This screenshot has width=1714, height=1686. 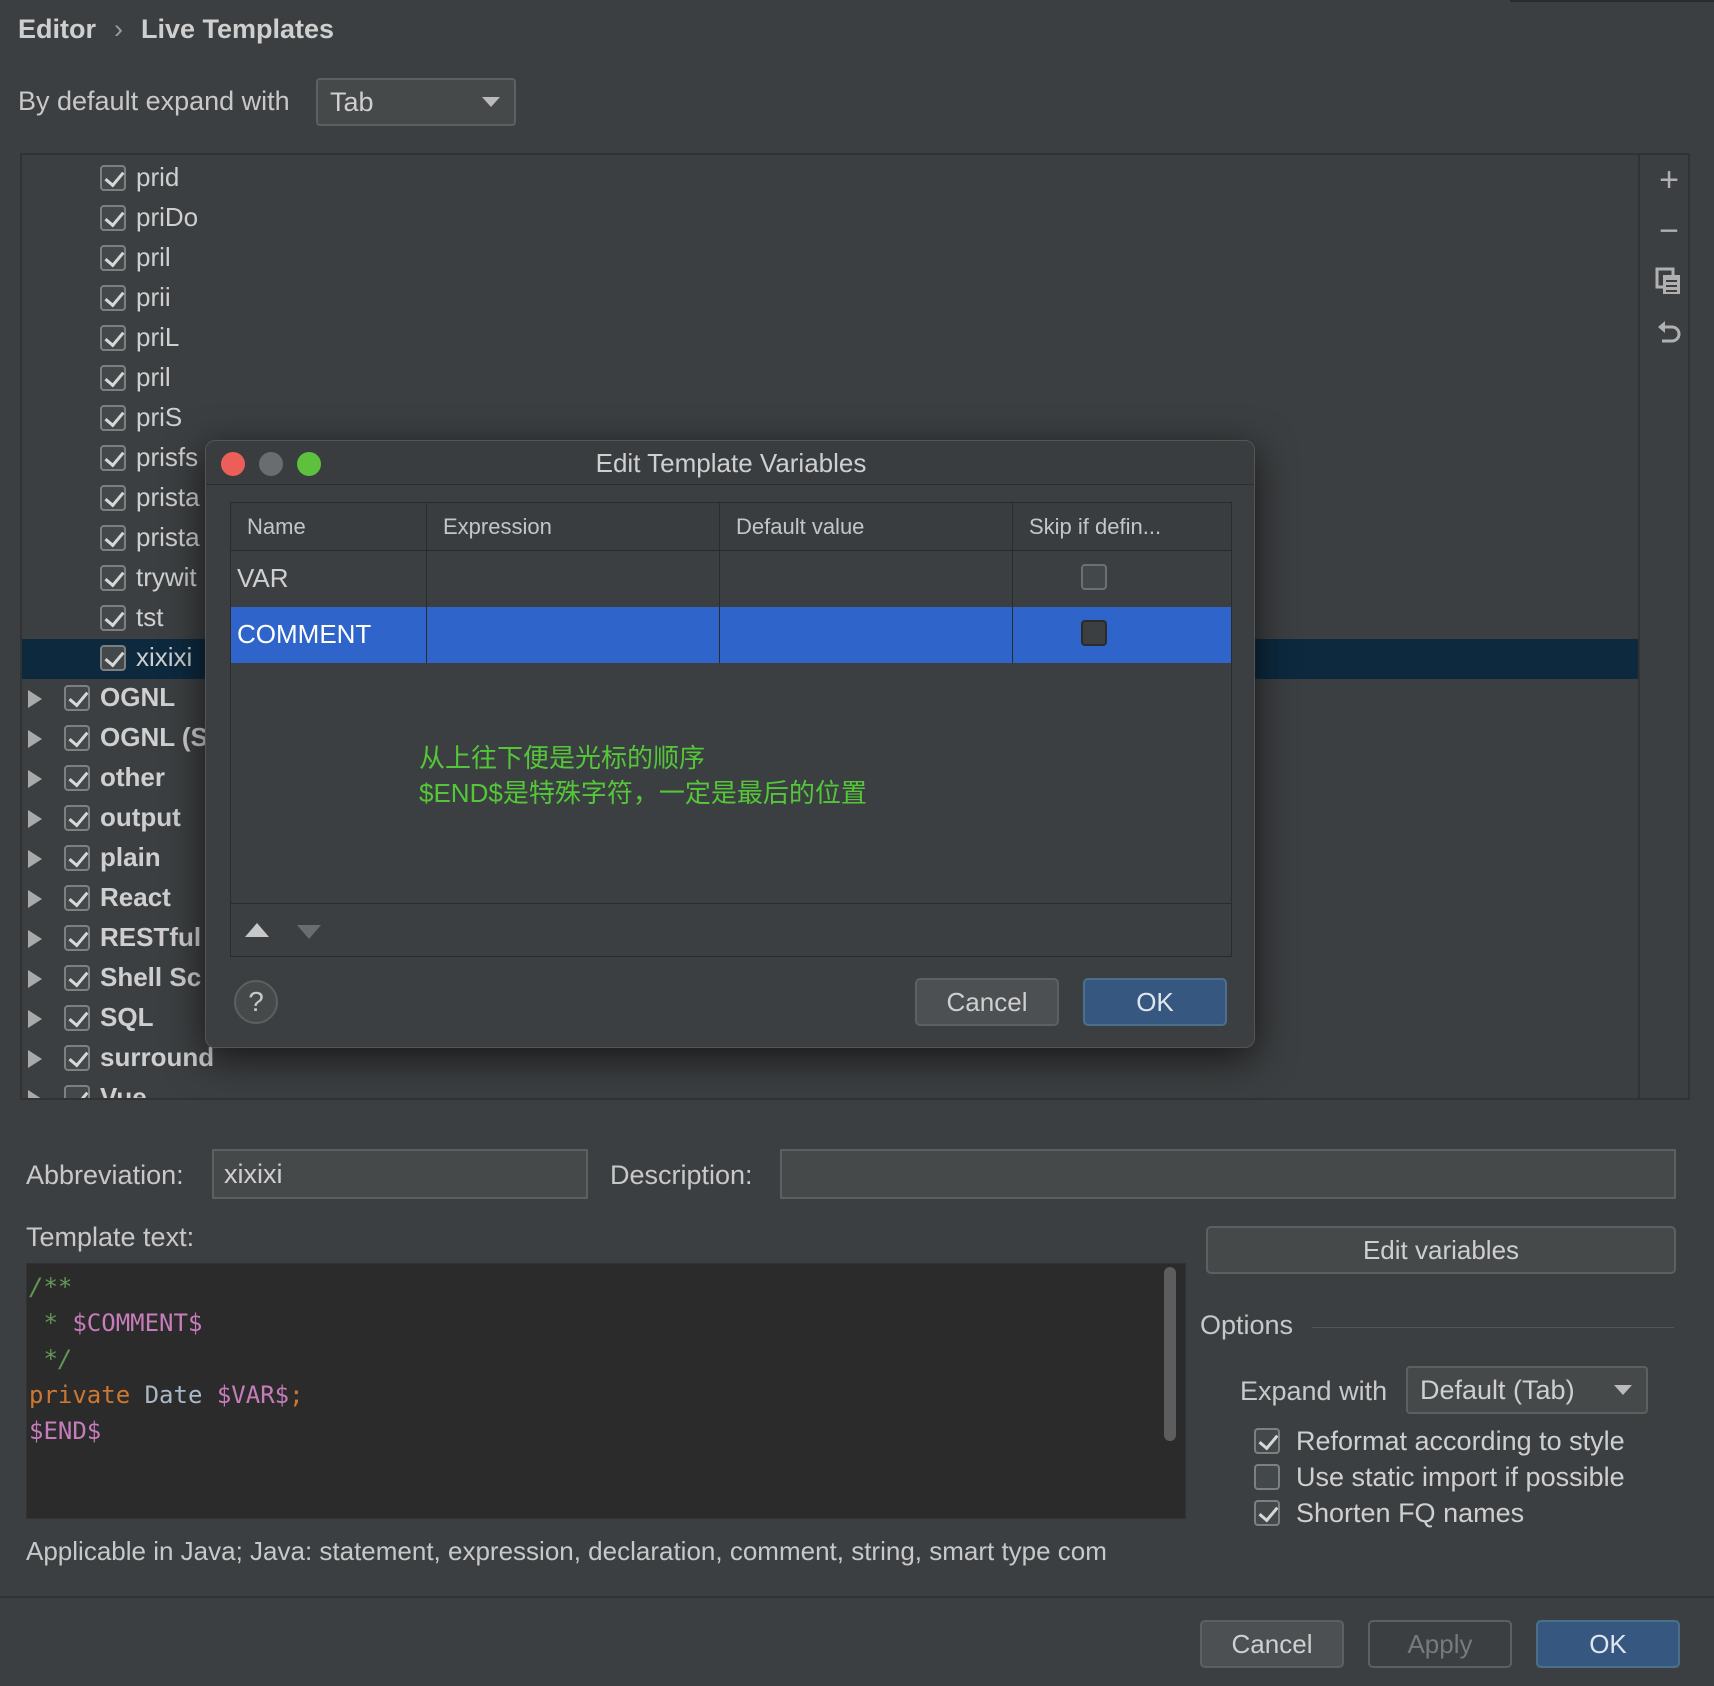 I want to click on expand-with-label: Expand with, so click(x=1314, y=1391).